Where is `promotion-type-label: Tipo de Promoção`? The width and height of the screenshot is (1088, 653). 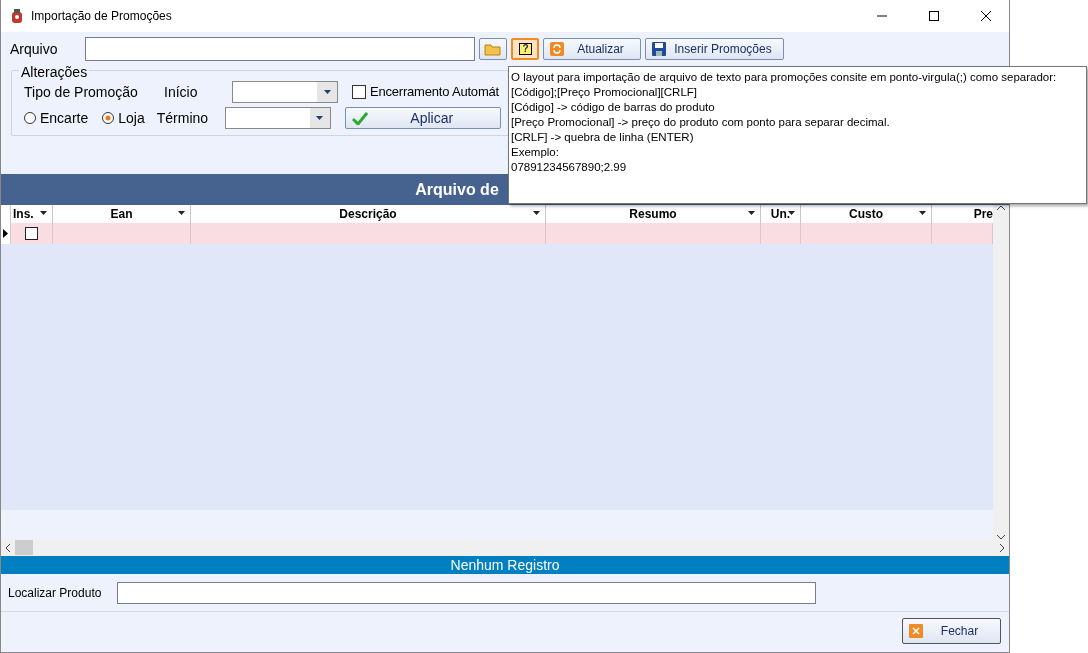
promotion-type-label: Tipo de Promoção is located at coordinates (81, 92).